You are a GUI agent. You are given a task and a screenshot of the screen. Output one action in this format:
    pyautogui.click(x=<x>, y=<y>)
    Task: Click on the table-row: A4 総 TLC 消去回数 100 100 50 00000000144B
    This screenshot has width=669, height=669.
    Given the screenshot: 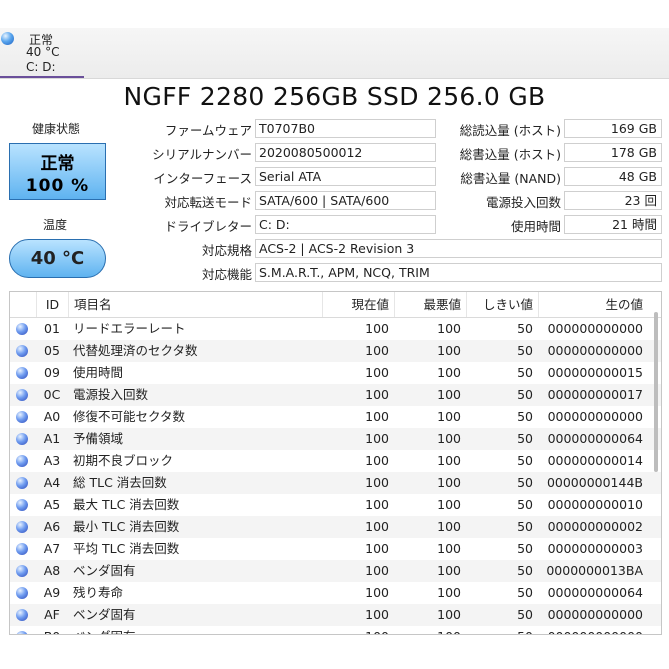 What is the action you would take?
    pyautogui.click(x=335, y=483)
    